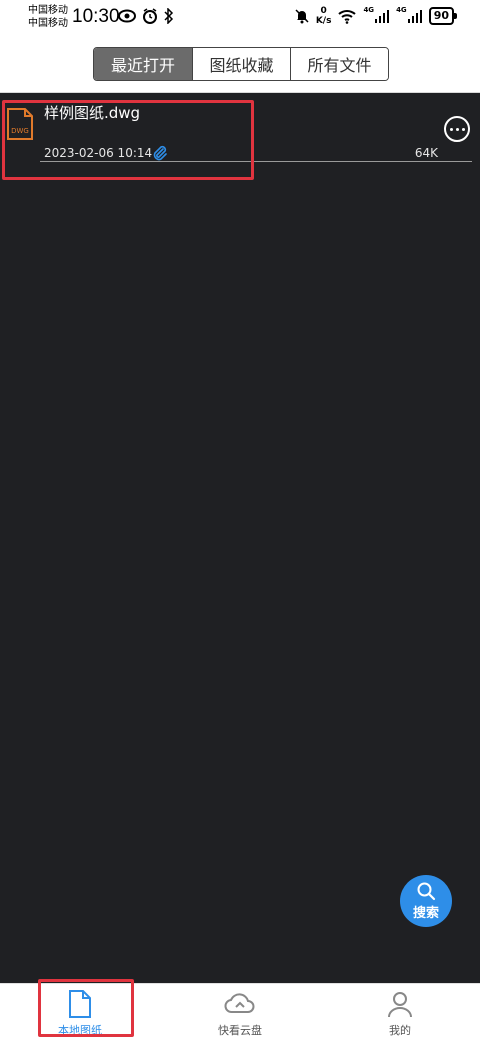  I want to click on segmented-tabs: 最近打开 图纸收藏 所有文件, so click(241, 64).